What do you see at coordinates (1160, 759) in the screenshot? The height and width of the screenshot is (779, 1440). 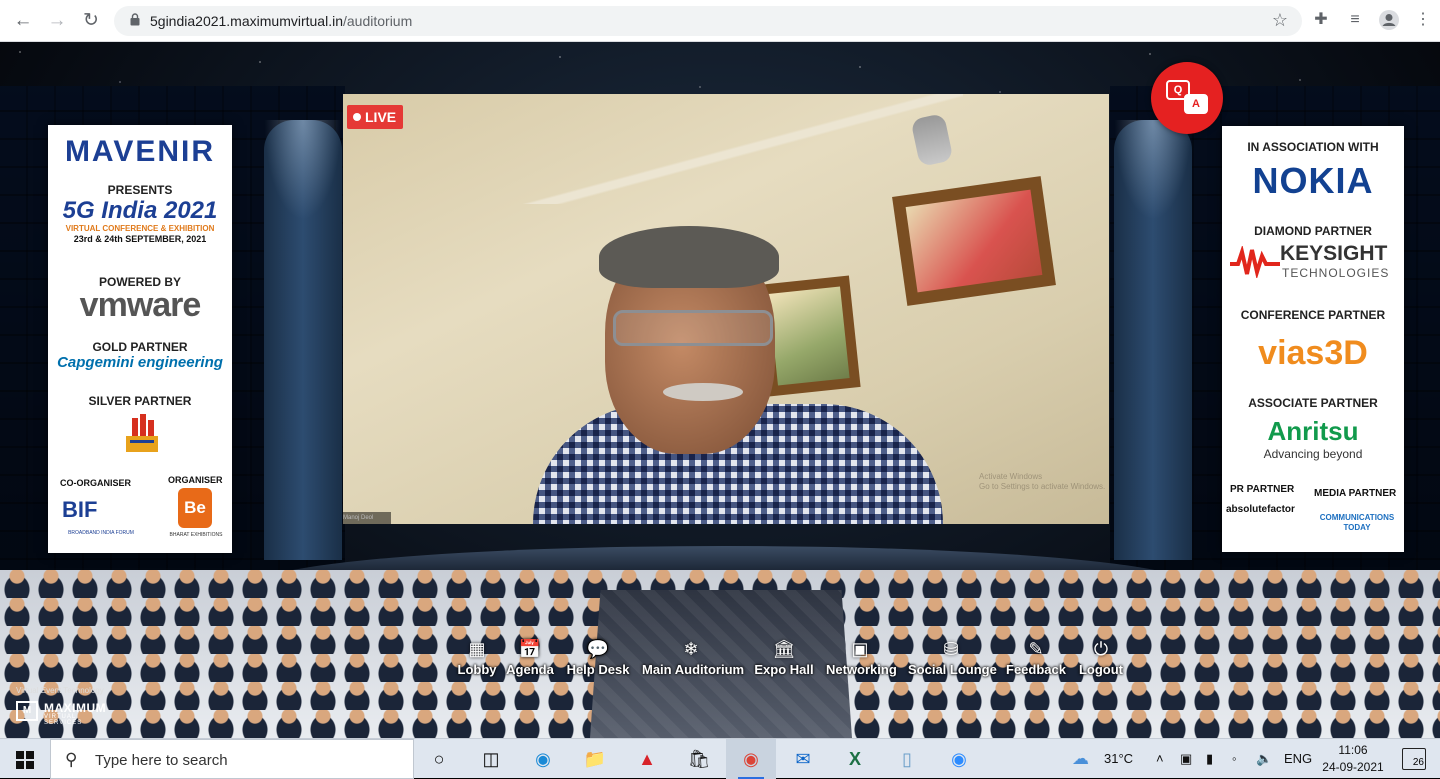 I see `tray-expand-icon: ˄` at bounding box center [1160, 759].